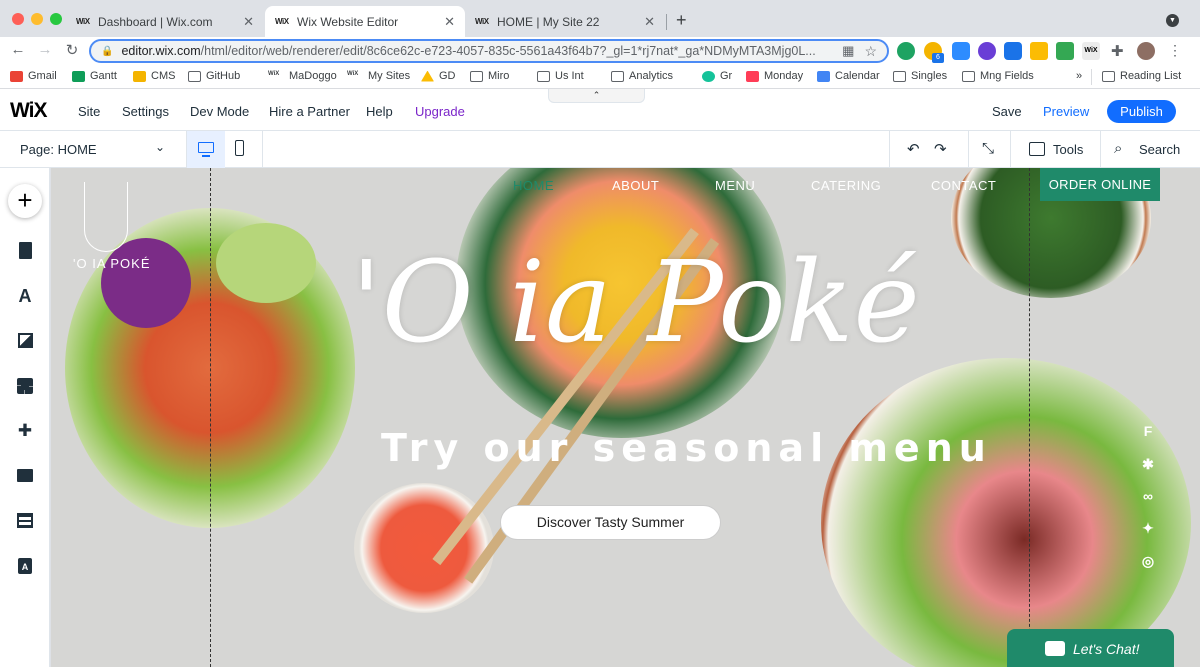  Describe the element at coordinates (1090, 648) in the screenshot. I see `chat-widget: Let's Chat!` at that location.